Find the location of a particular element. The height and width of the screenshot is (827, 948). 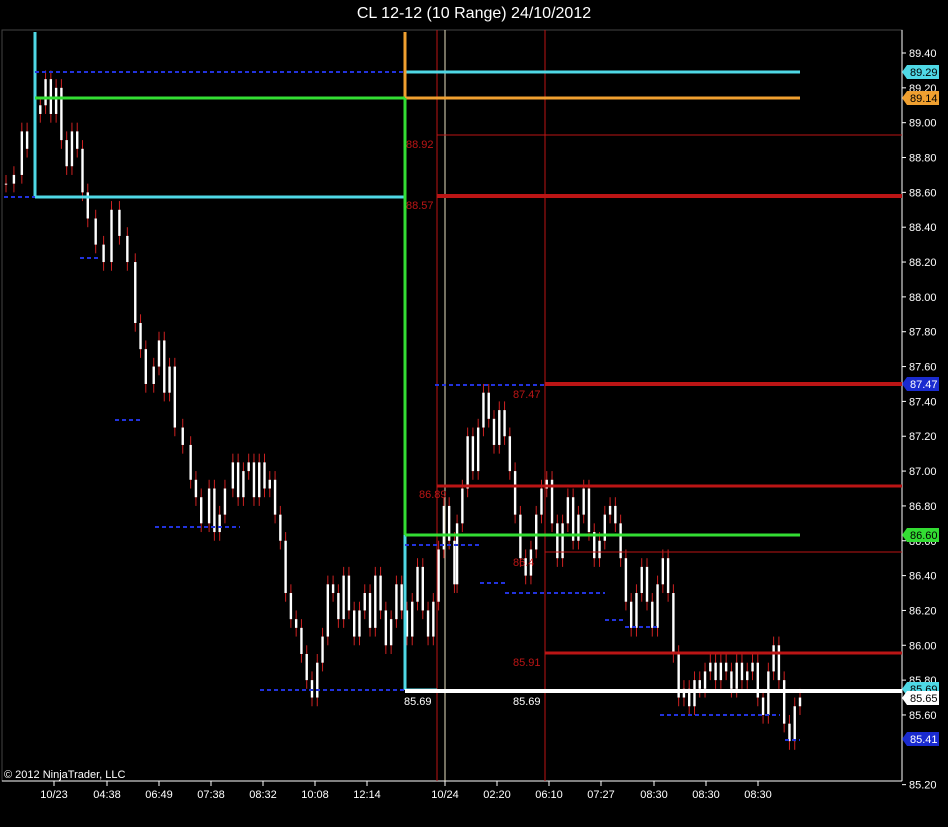

y-tick-label: 88.00 is located at coordinates (923, 298).